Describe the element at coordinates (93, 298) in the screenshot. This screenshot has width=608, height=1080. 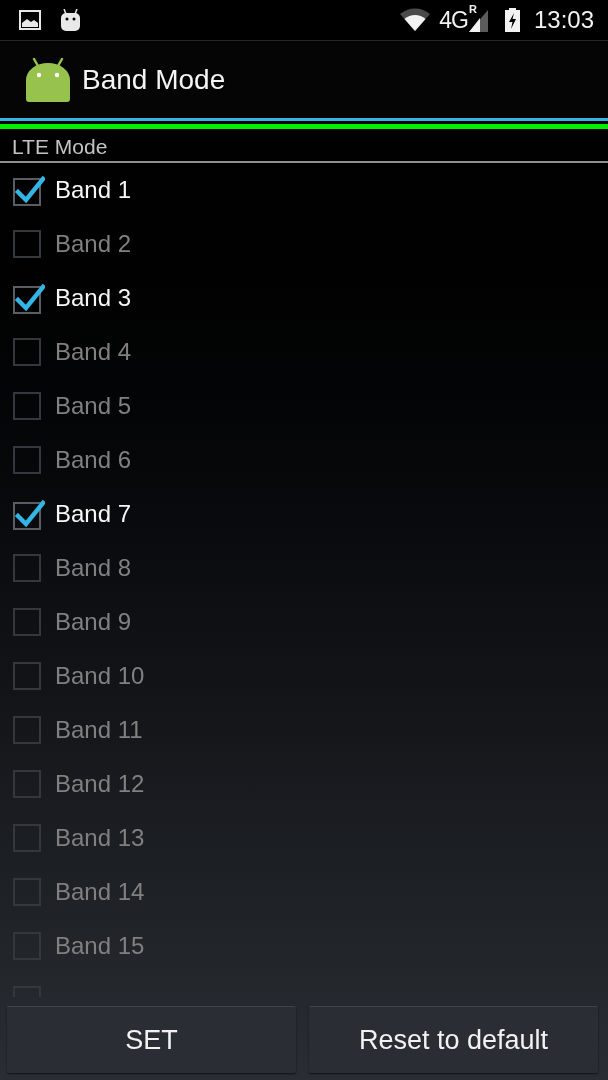
I see `checkbox-label: Band 3` at that location.